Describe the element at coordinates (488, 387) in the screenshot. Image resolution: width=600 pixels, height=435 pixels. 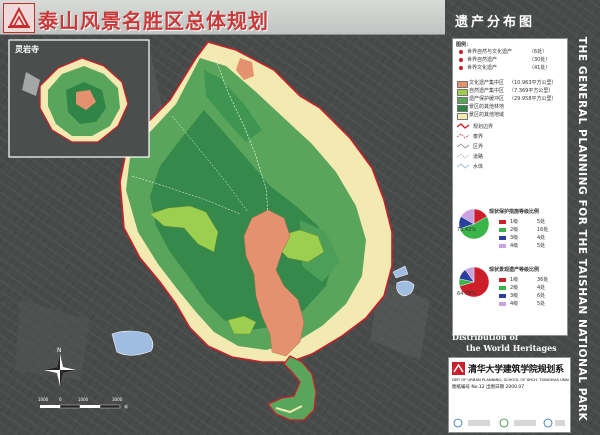
I see `drawing-info: 图纸编号 No.12 出图日期 2000.07` at that location.